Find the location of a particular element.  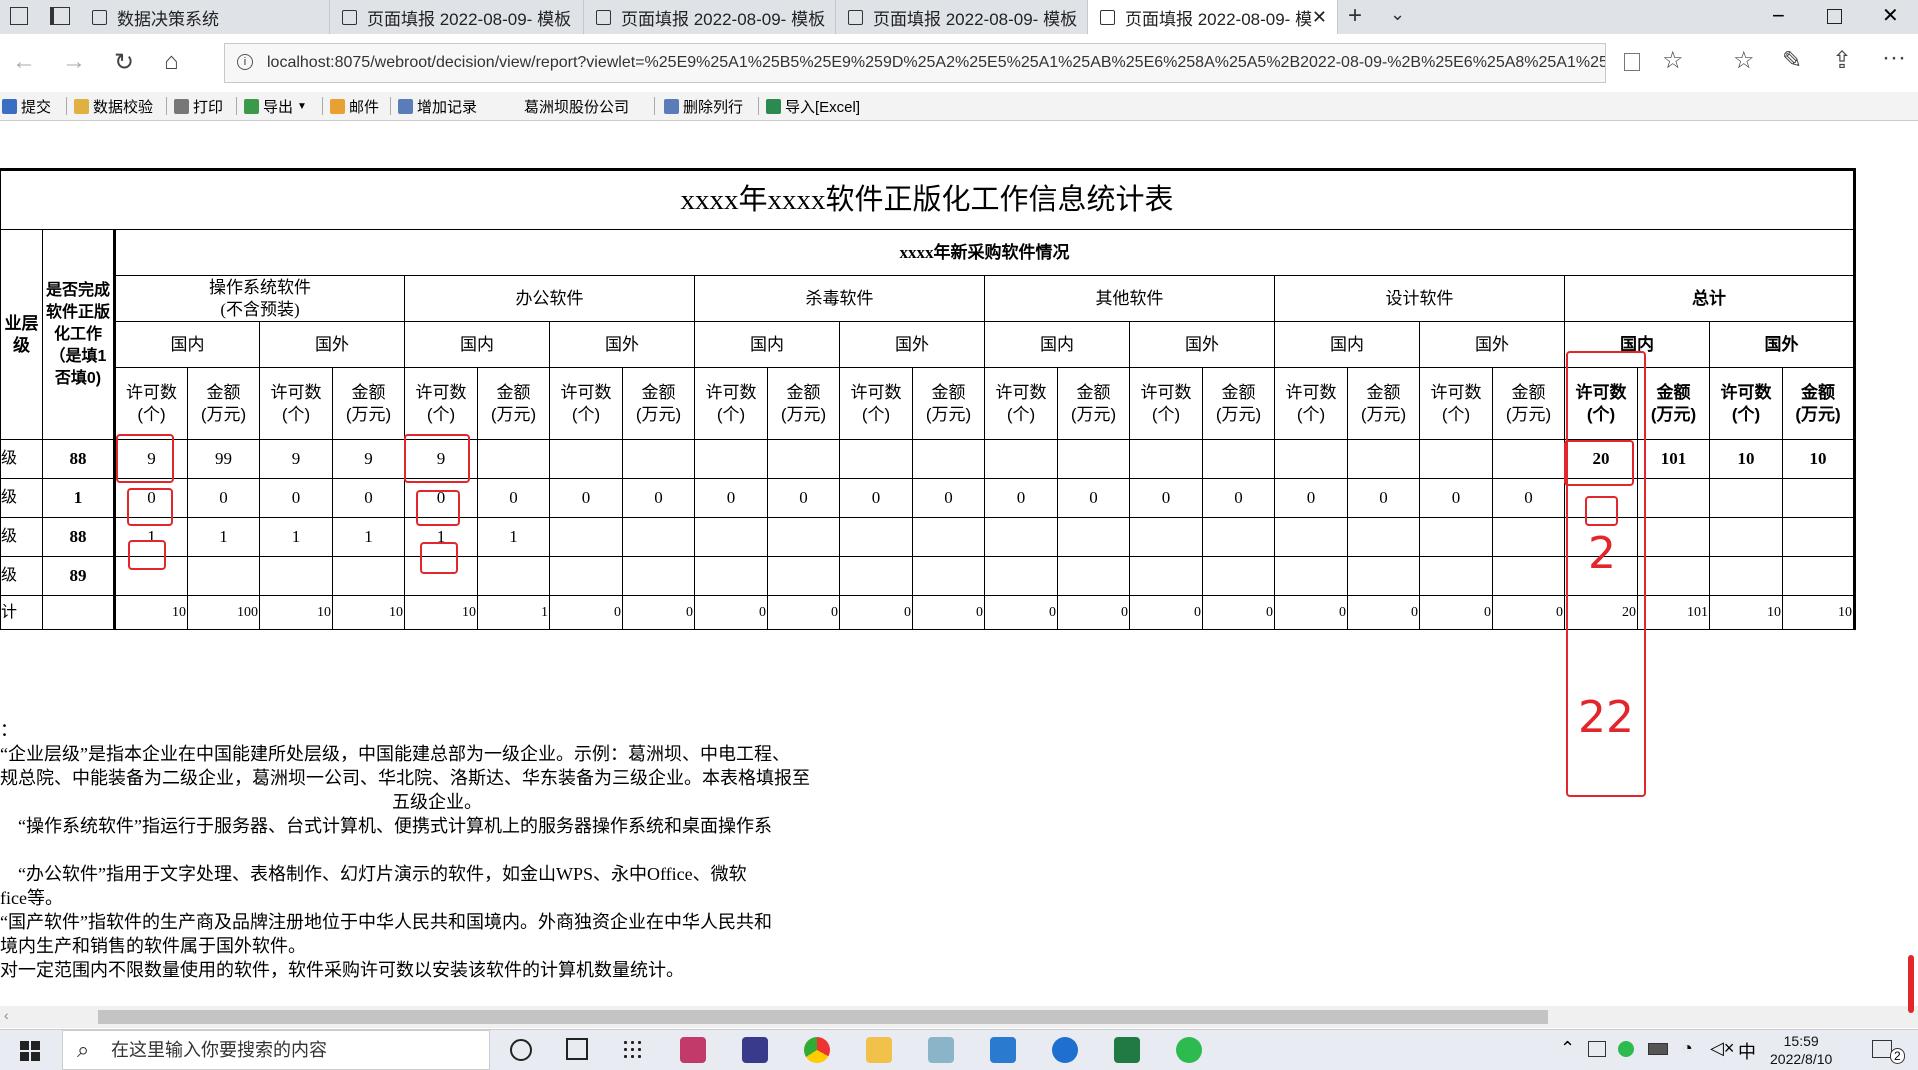

cortana-icon is located at coordinates (521, 1050).